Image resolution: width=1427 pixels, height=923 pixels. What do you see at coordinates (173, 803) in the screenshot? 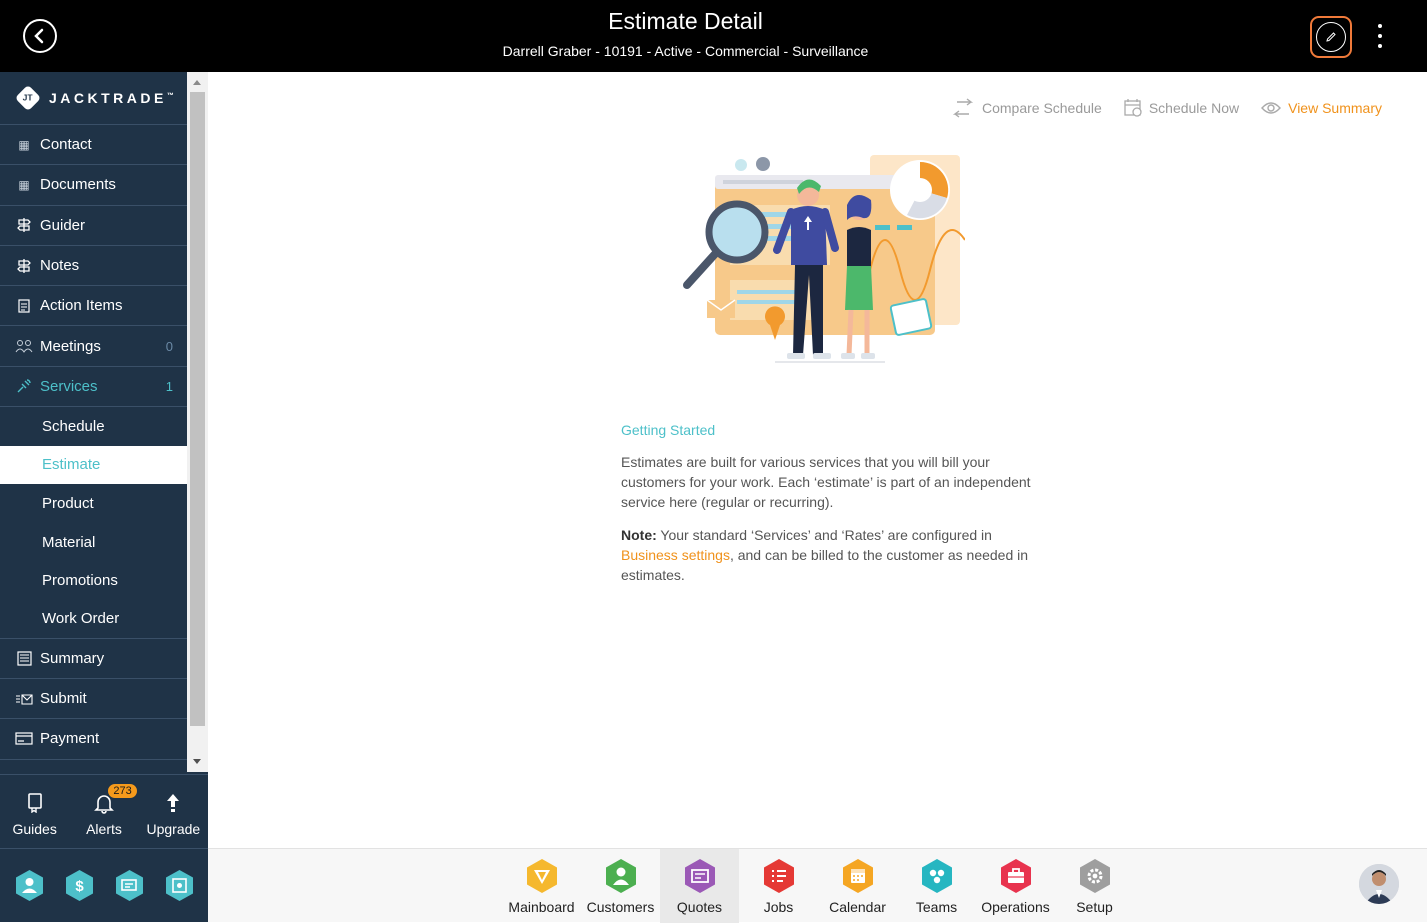
I see `arrow-up-icon` at bounding box center [173, 803].